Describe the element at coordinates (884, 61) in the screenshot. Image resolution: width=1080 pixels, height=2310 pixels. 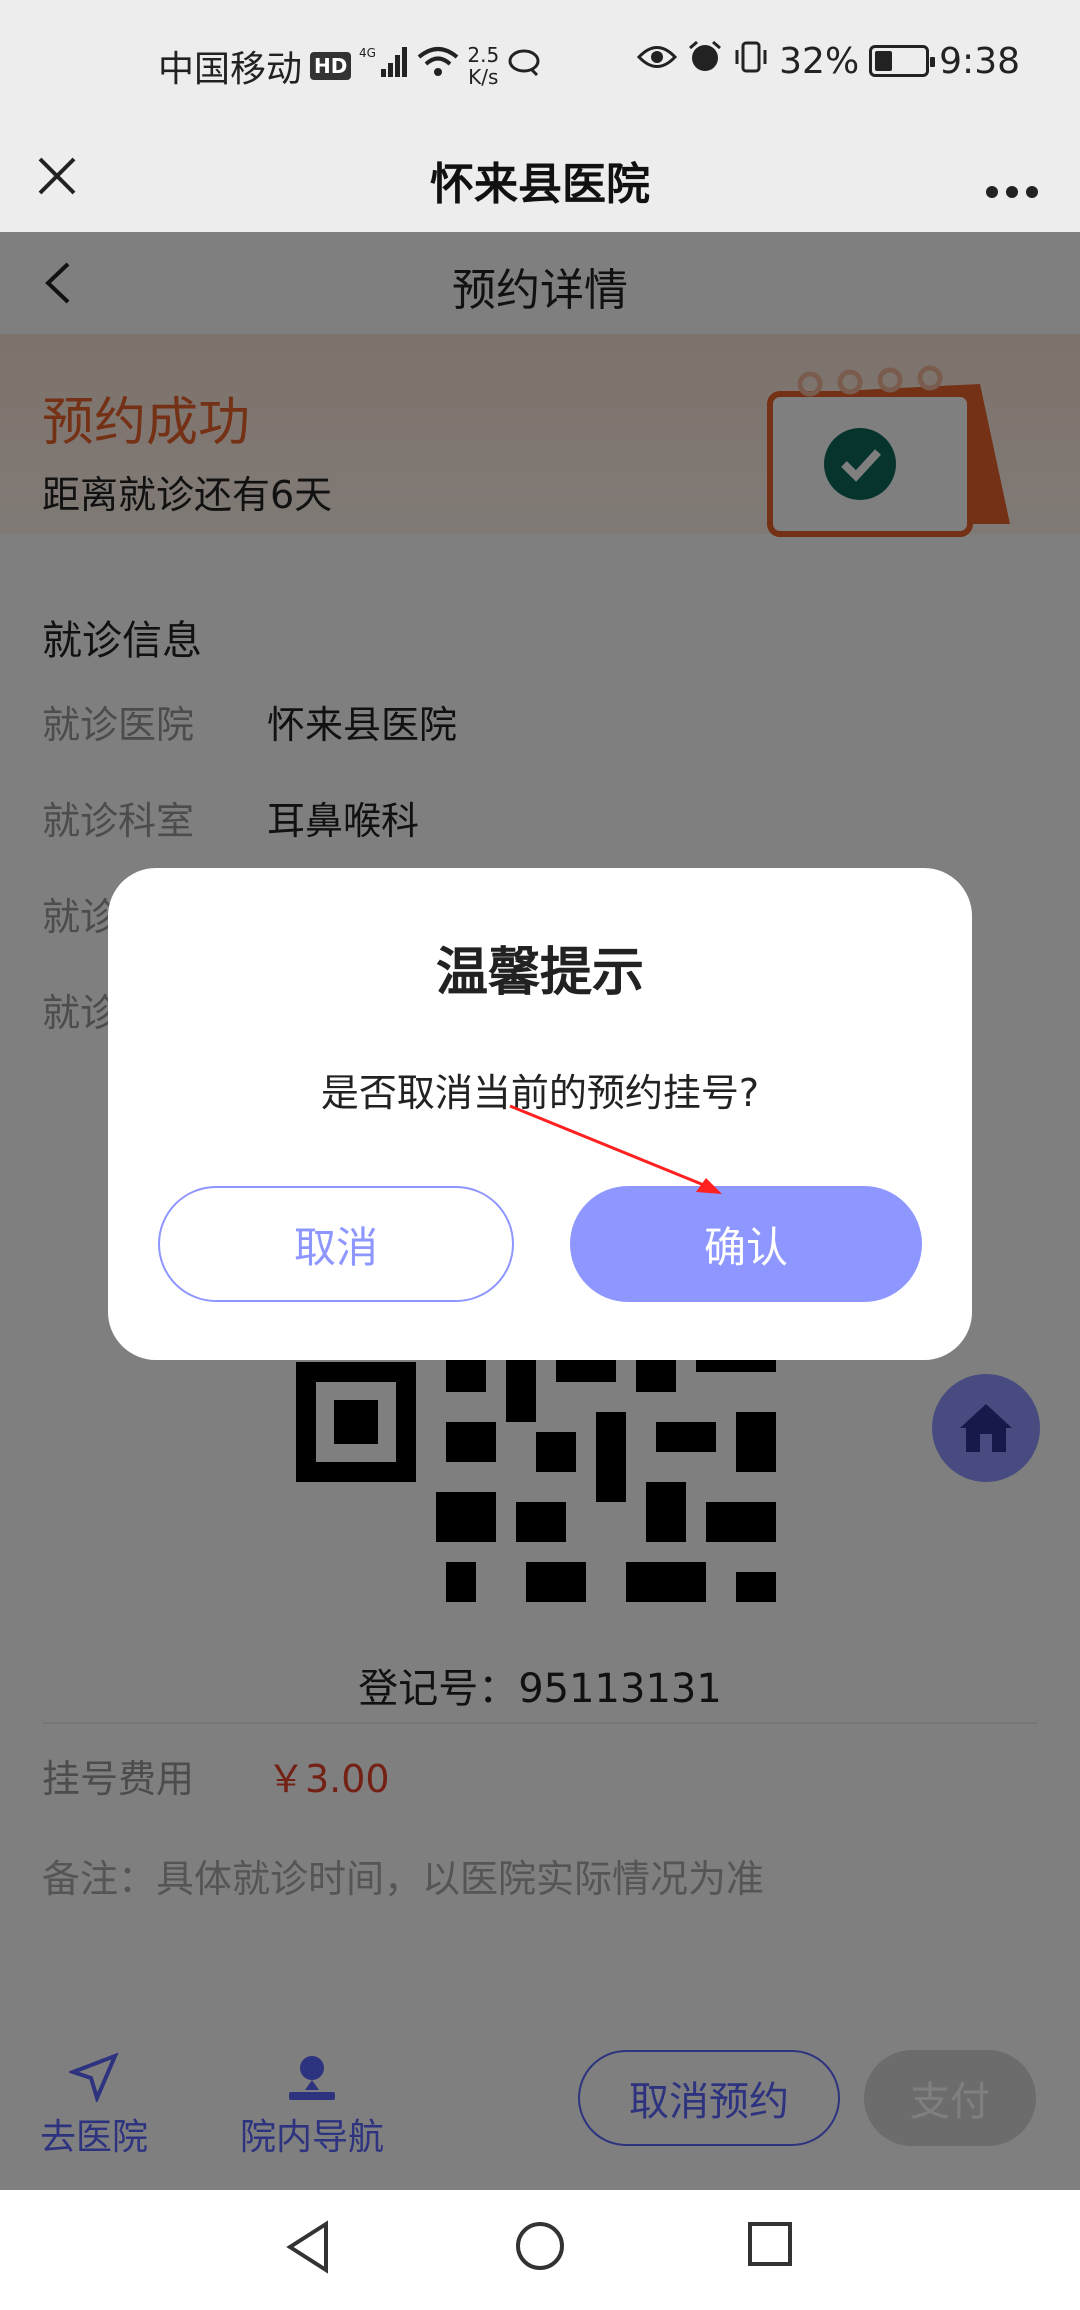
I see `battery-fill` at that location.